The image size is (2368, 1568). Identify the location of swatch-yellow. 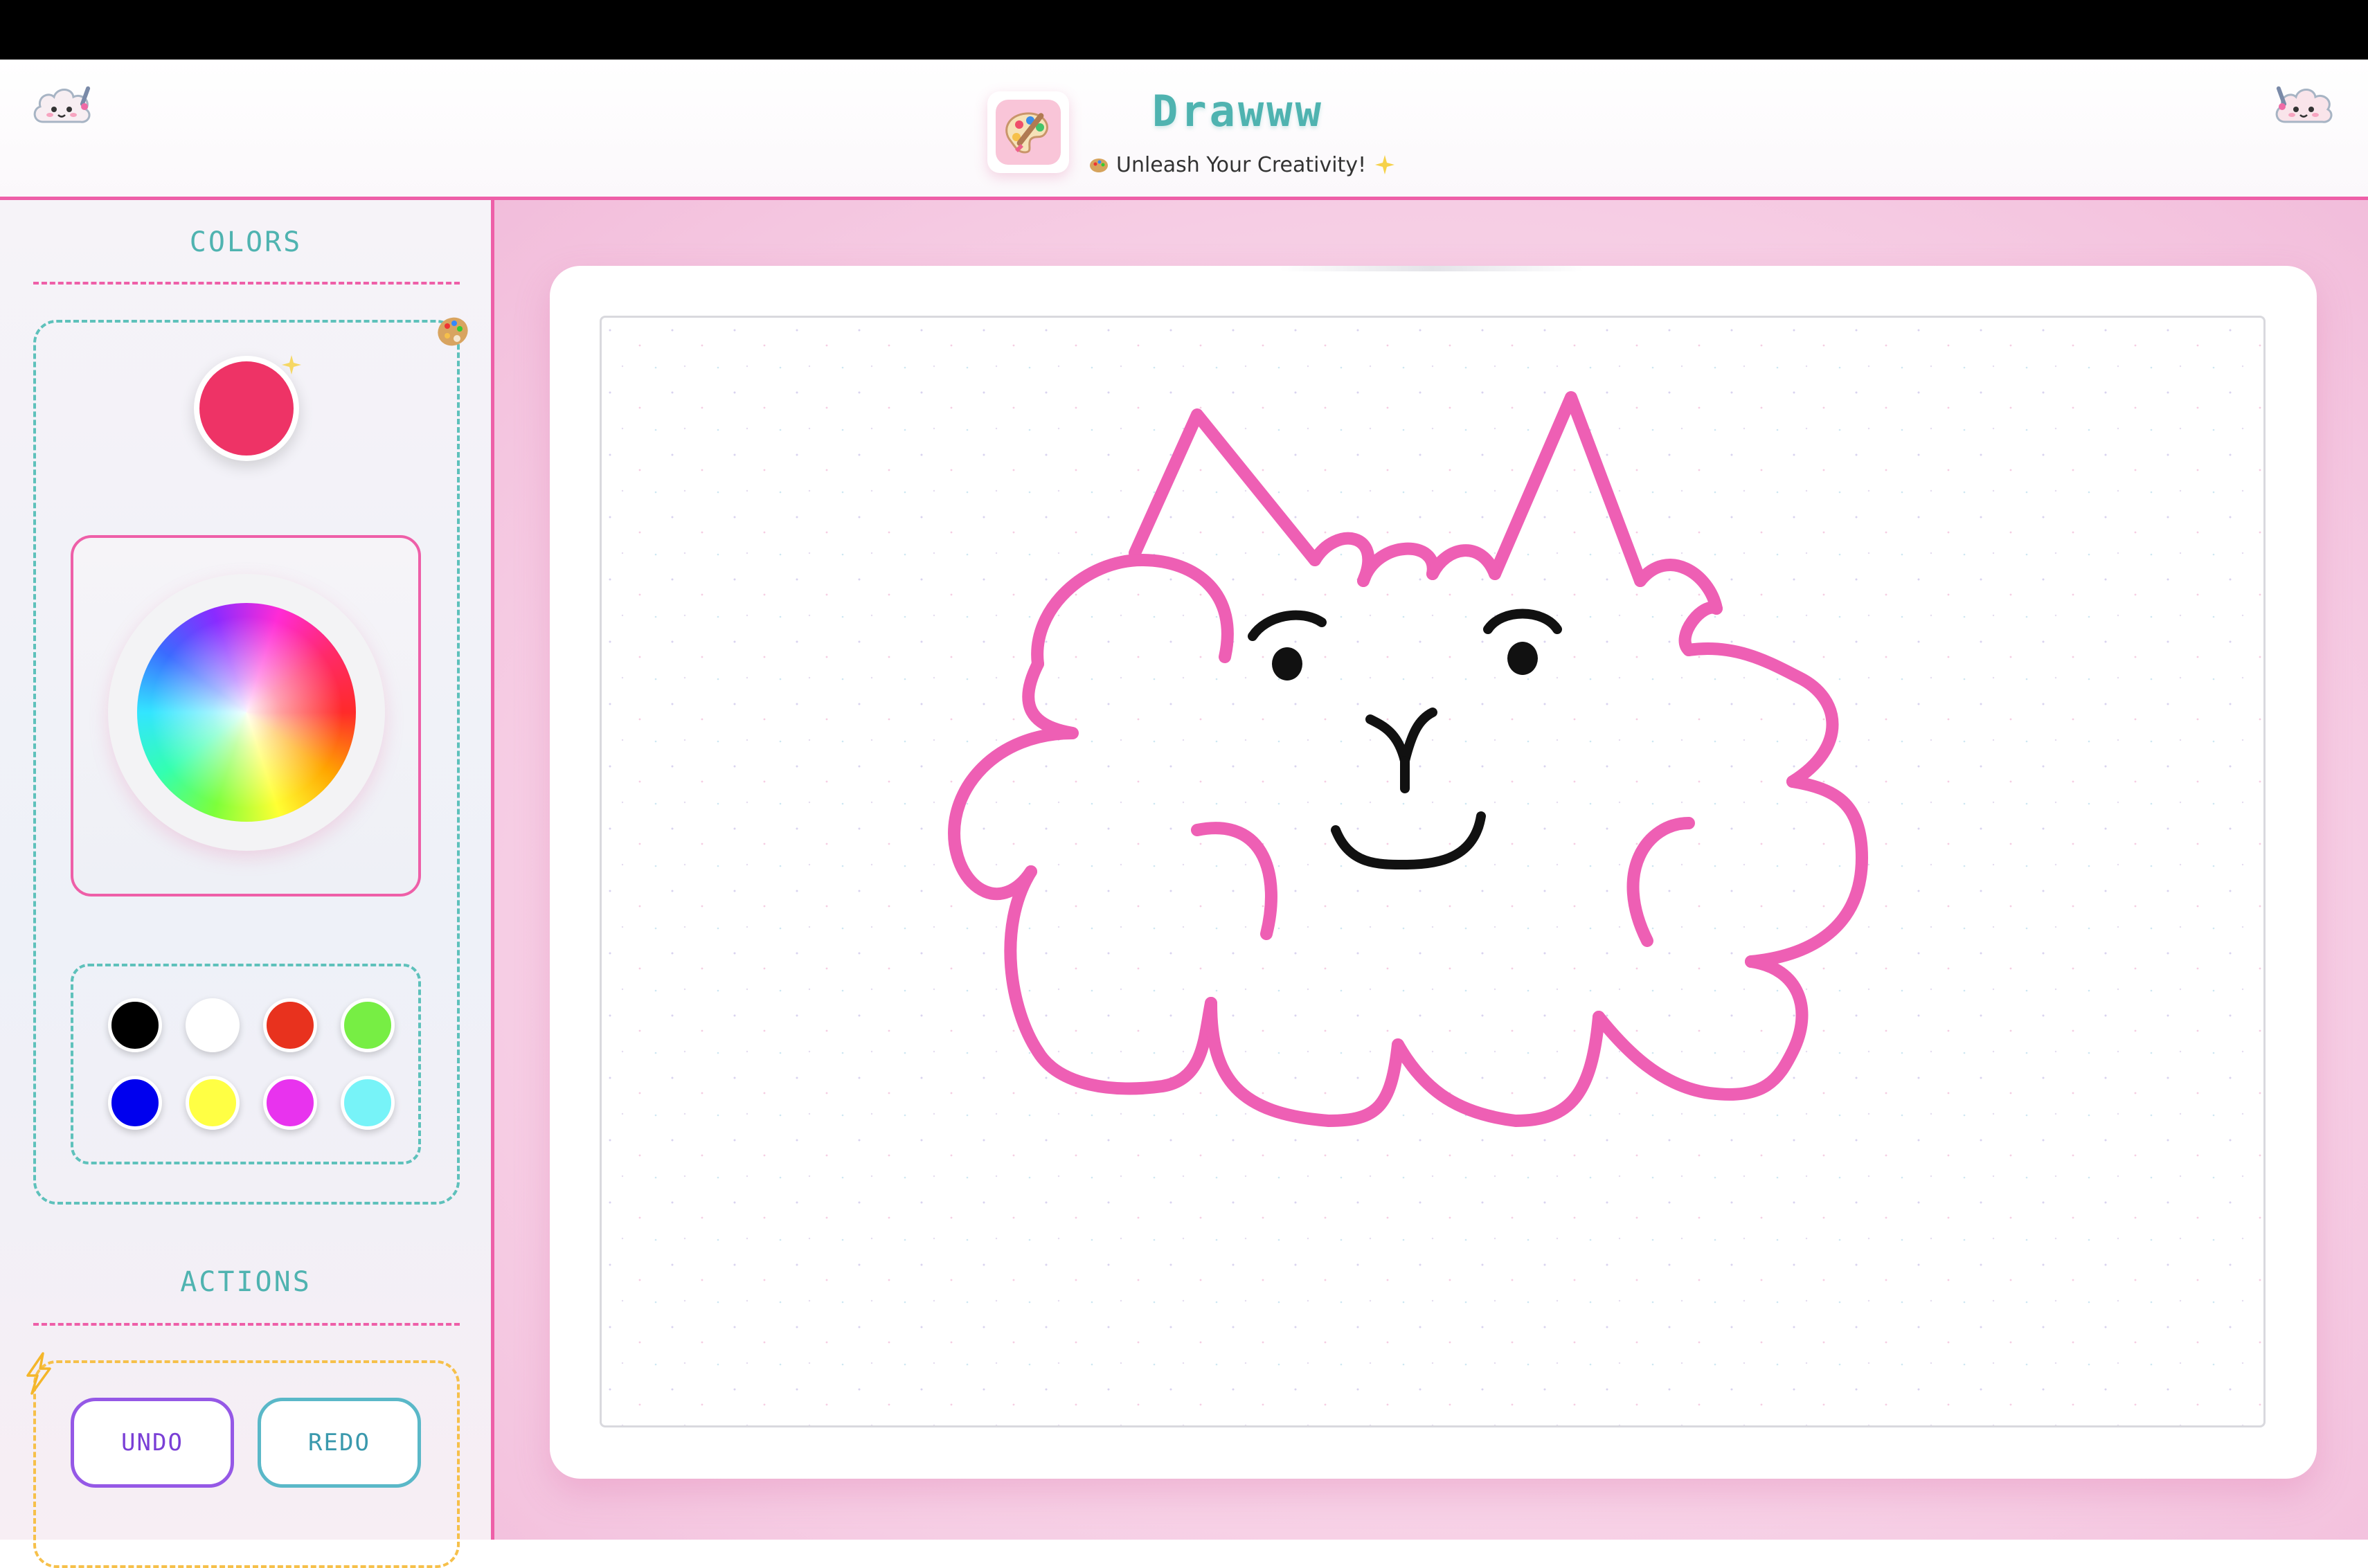
(213, 1103).